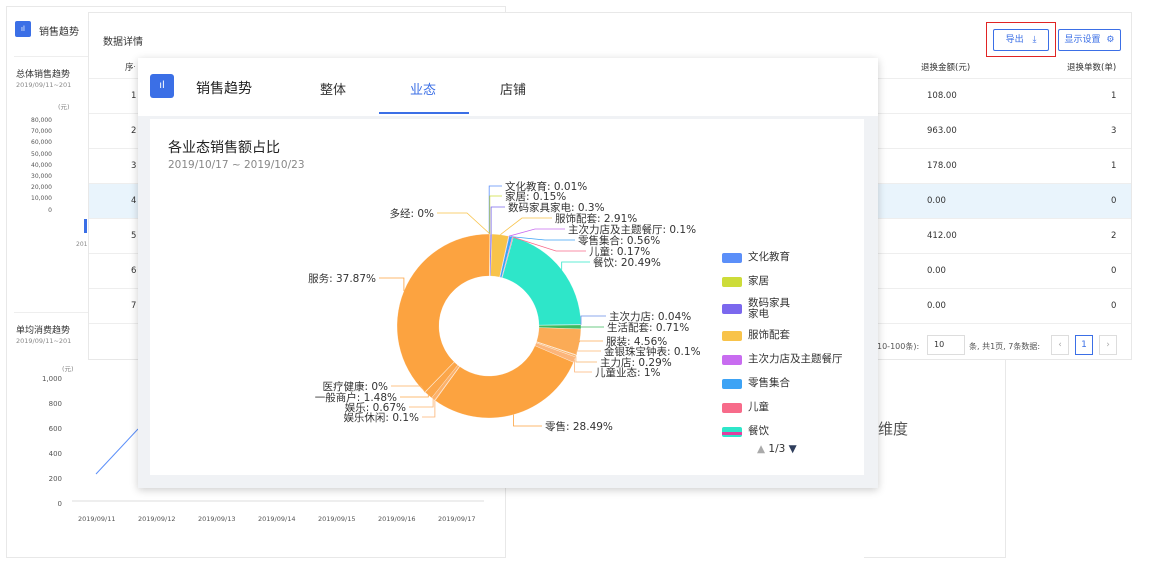  I want to click on slice-label: 零售: 28.49%, so click(579, 426).